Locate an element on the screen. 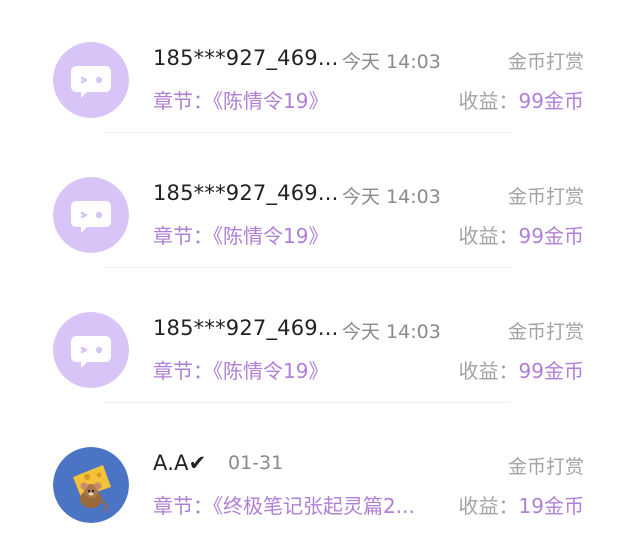 The image size is (640, 540). cartoon-mouse-avatar-icon is located at coordinates (91, 485).